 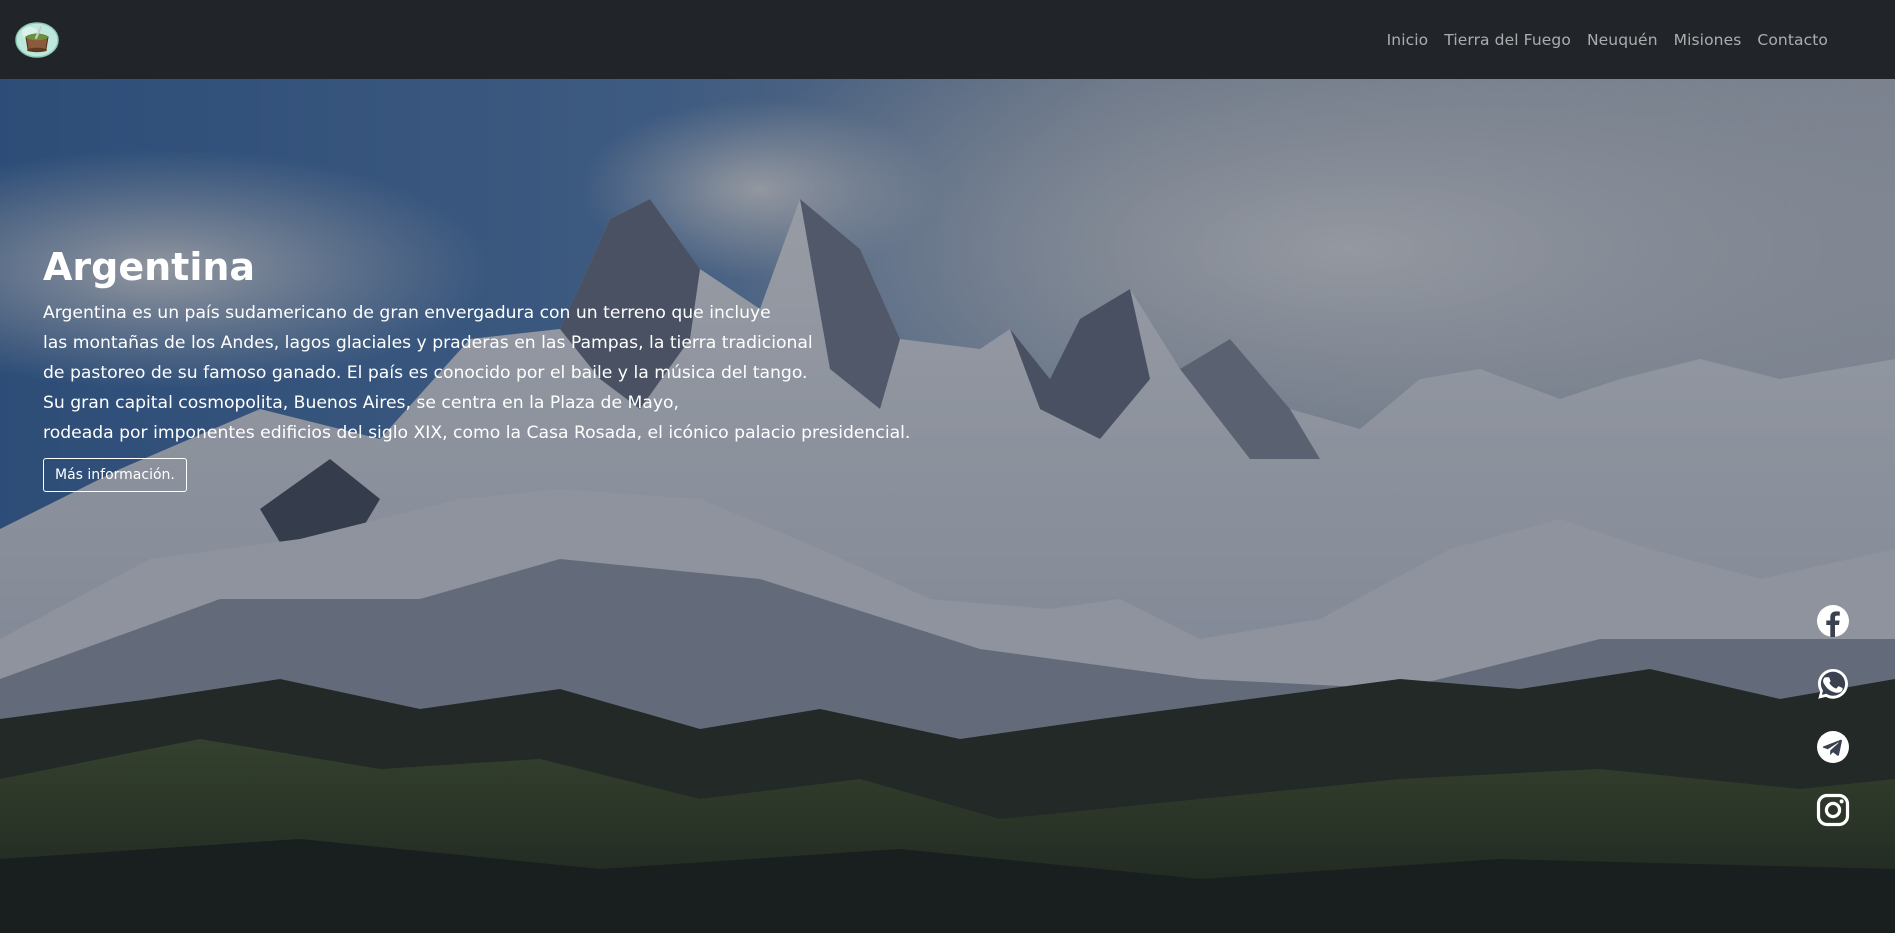 I want to click on nav-link-inicio: Inicio, so click(x=1408, y=40).